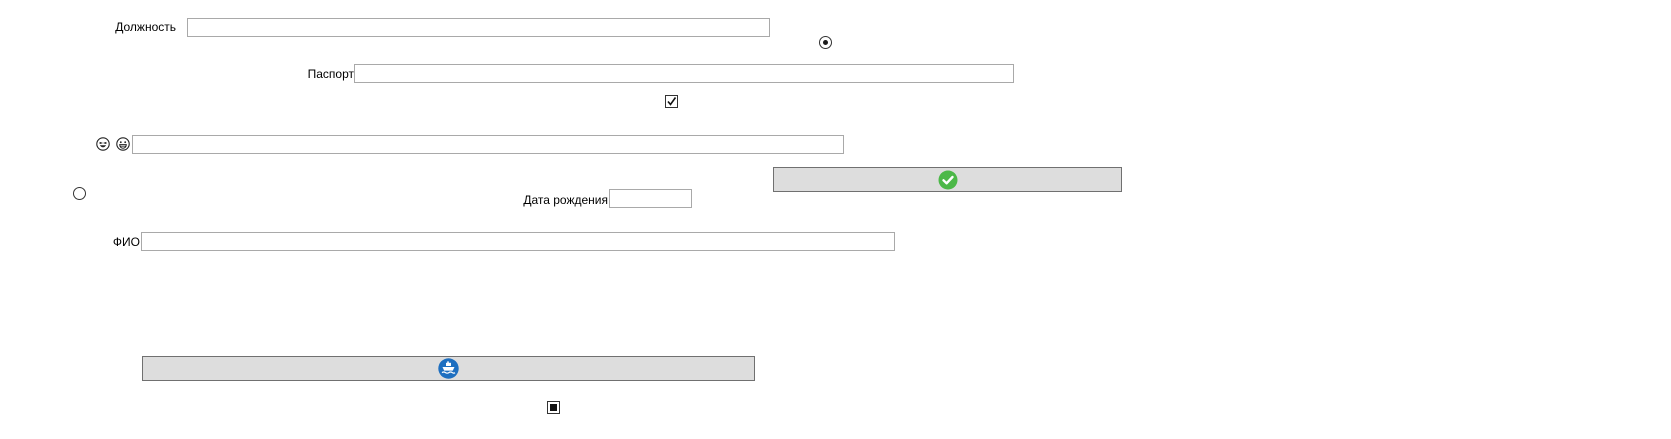 The width and height of the screenshot is (1671, 439). What do you see at coordinates (103, 144) in the screenshot?
I see `laughing-face-icon` at bounding box center [103, 144].